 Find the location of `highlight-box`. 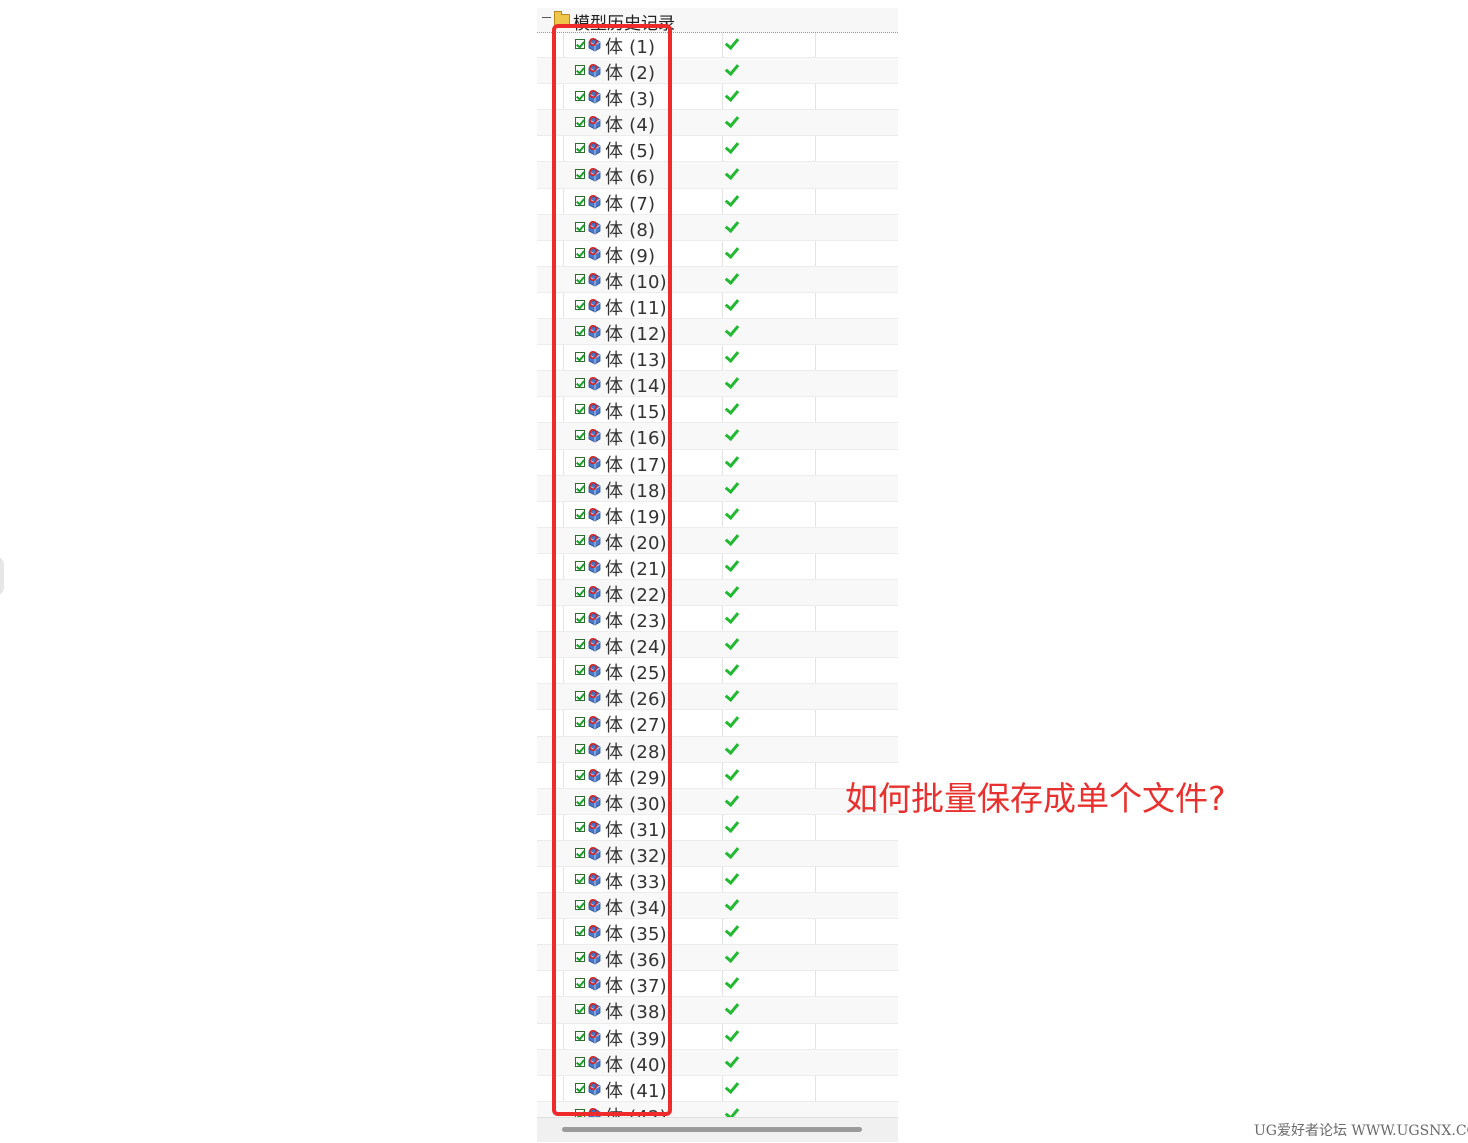

highlight-box is located at coordinates (612, 570).